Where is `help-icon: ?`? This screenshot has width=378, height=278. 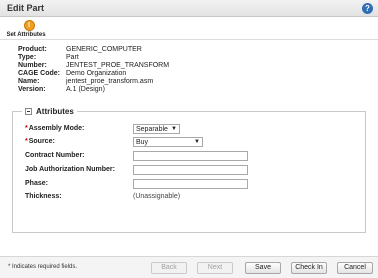 help-icon: ? is located at coordinates (367, 8).